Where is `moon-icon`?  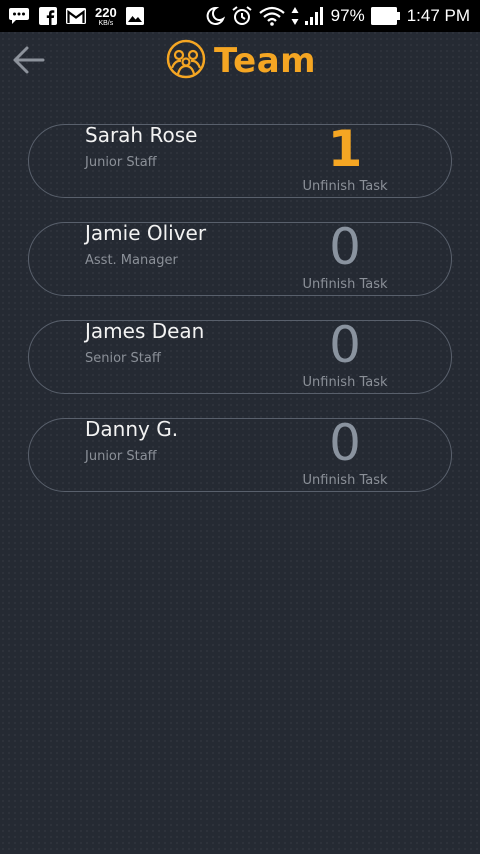 moon-icon is located at coordinates (215, 16).